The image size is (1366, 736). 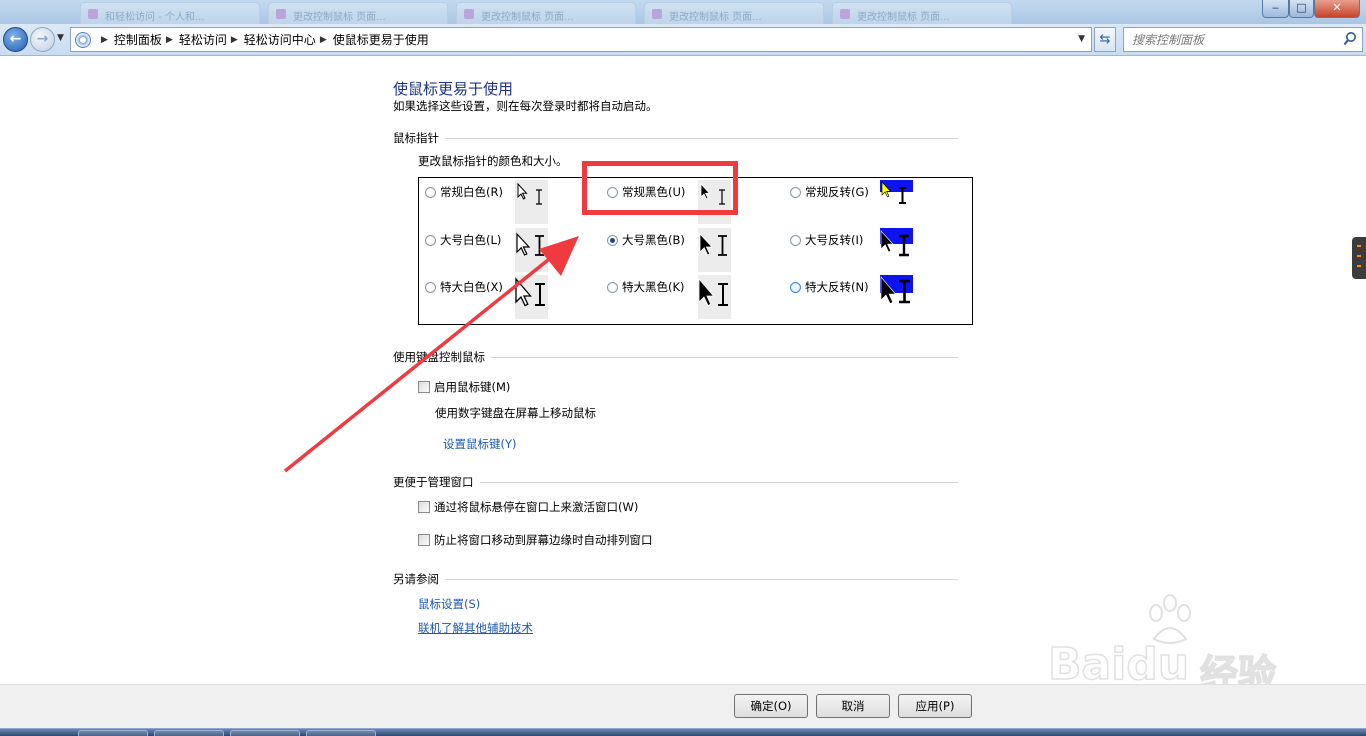 What do you see at coordinates (771, 706) in the screenshot?
I see `ok-button: 确定(O)` at bounding box center [771, 706].